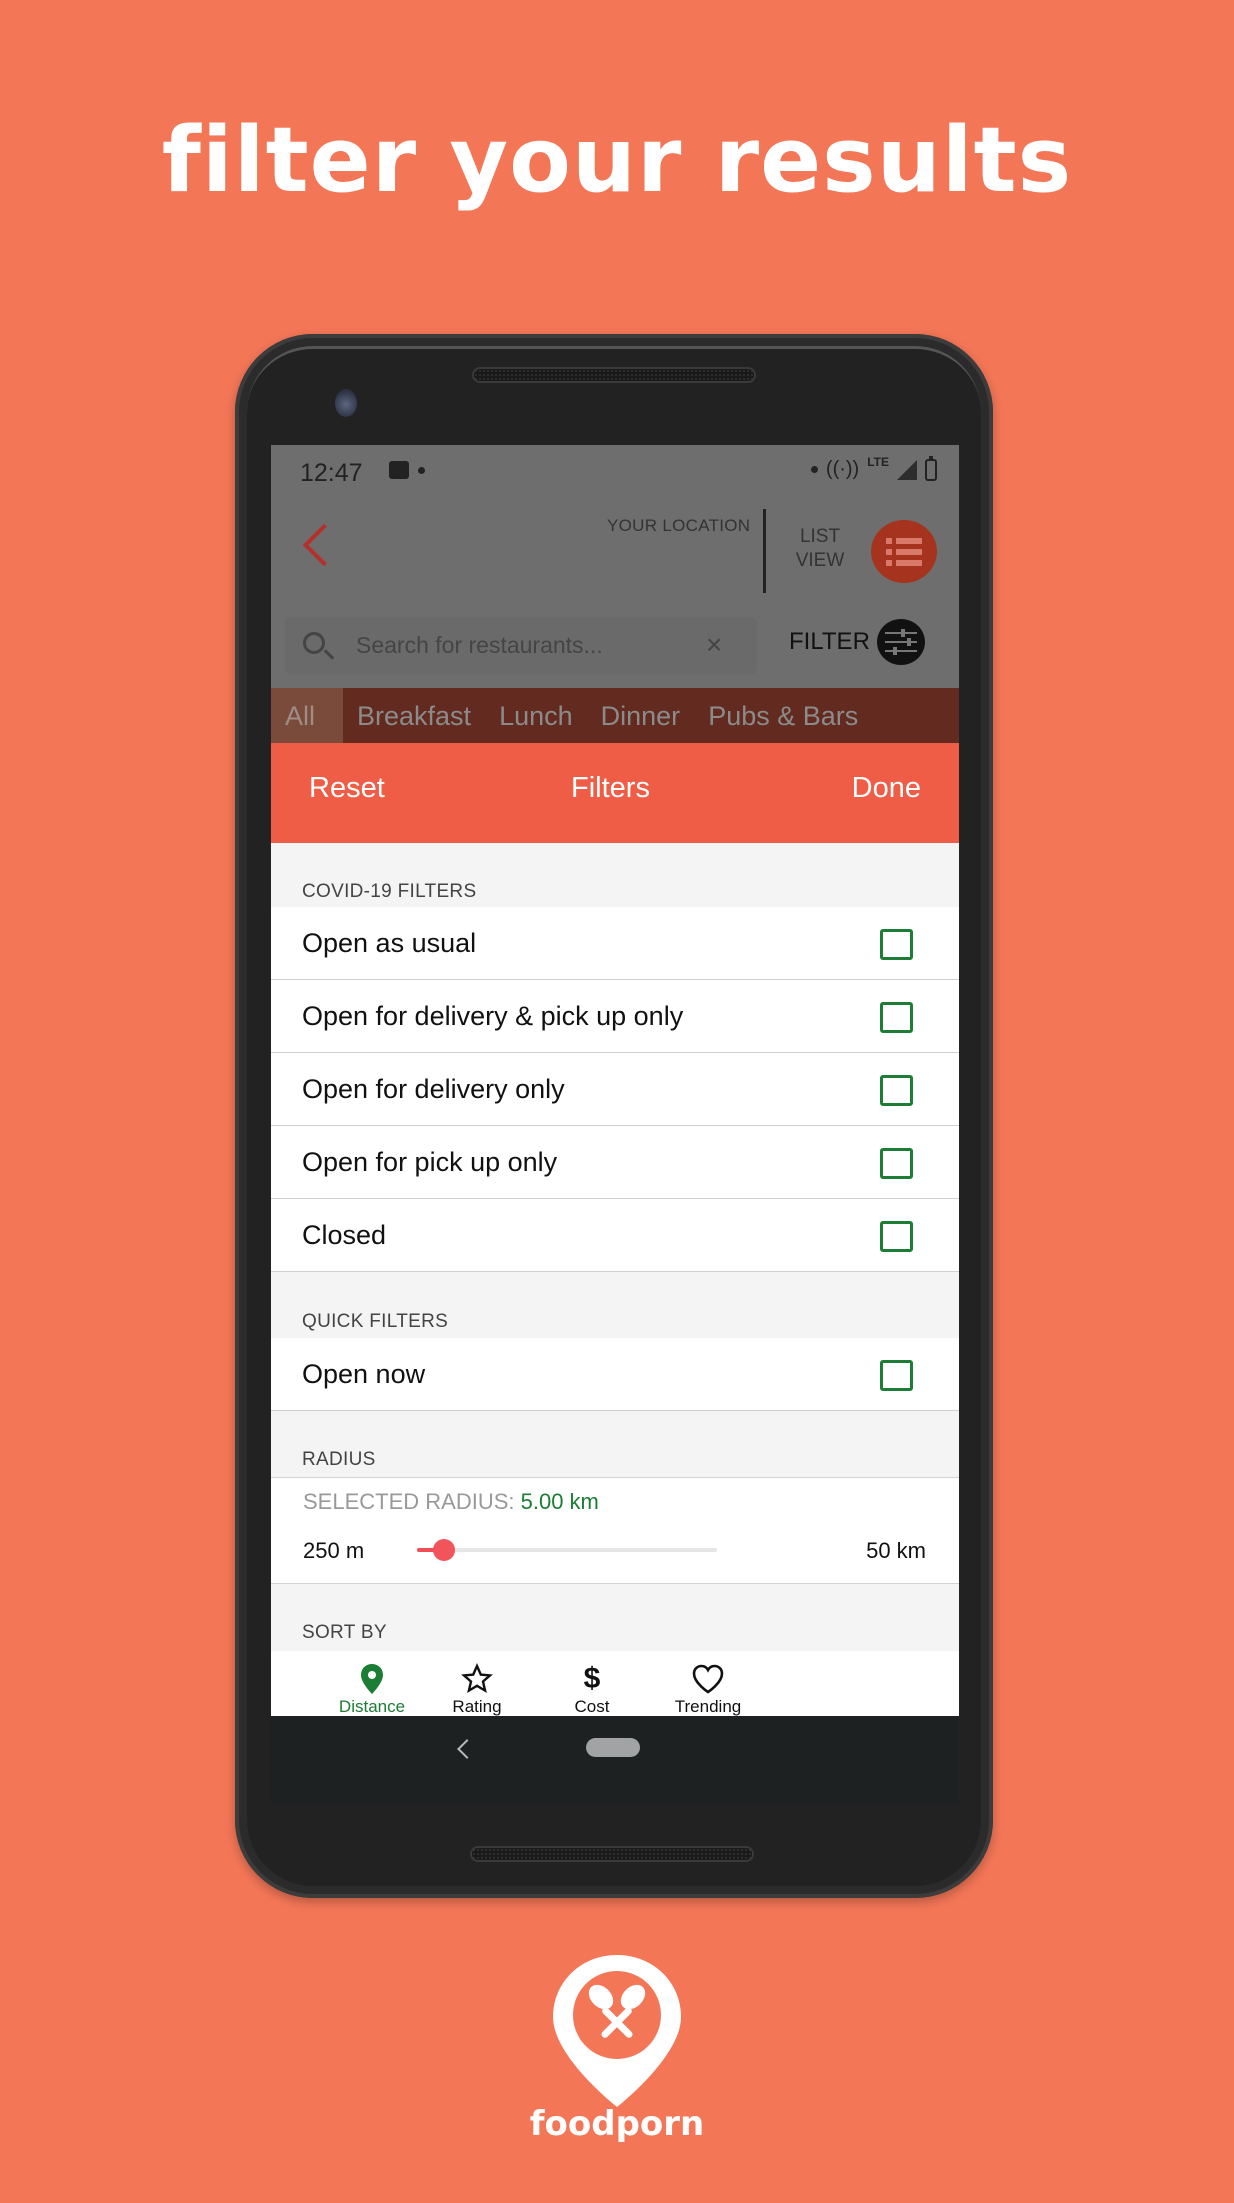 Image resolution: width=1234 pixels, height=2203 pixels. What do you see at coordinates (433, 1089) in the screenshot?
I see `filter-row-label: Open for delivery only` at bounding box center [433, 1089].